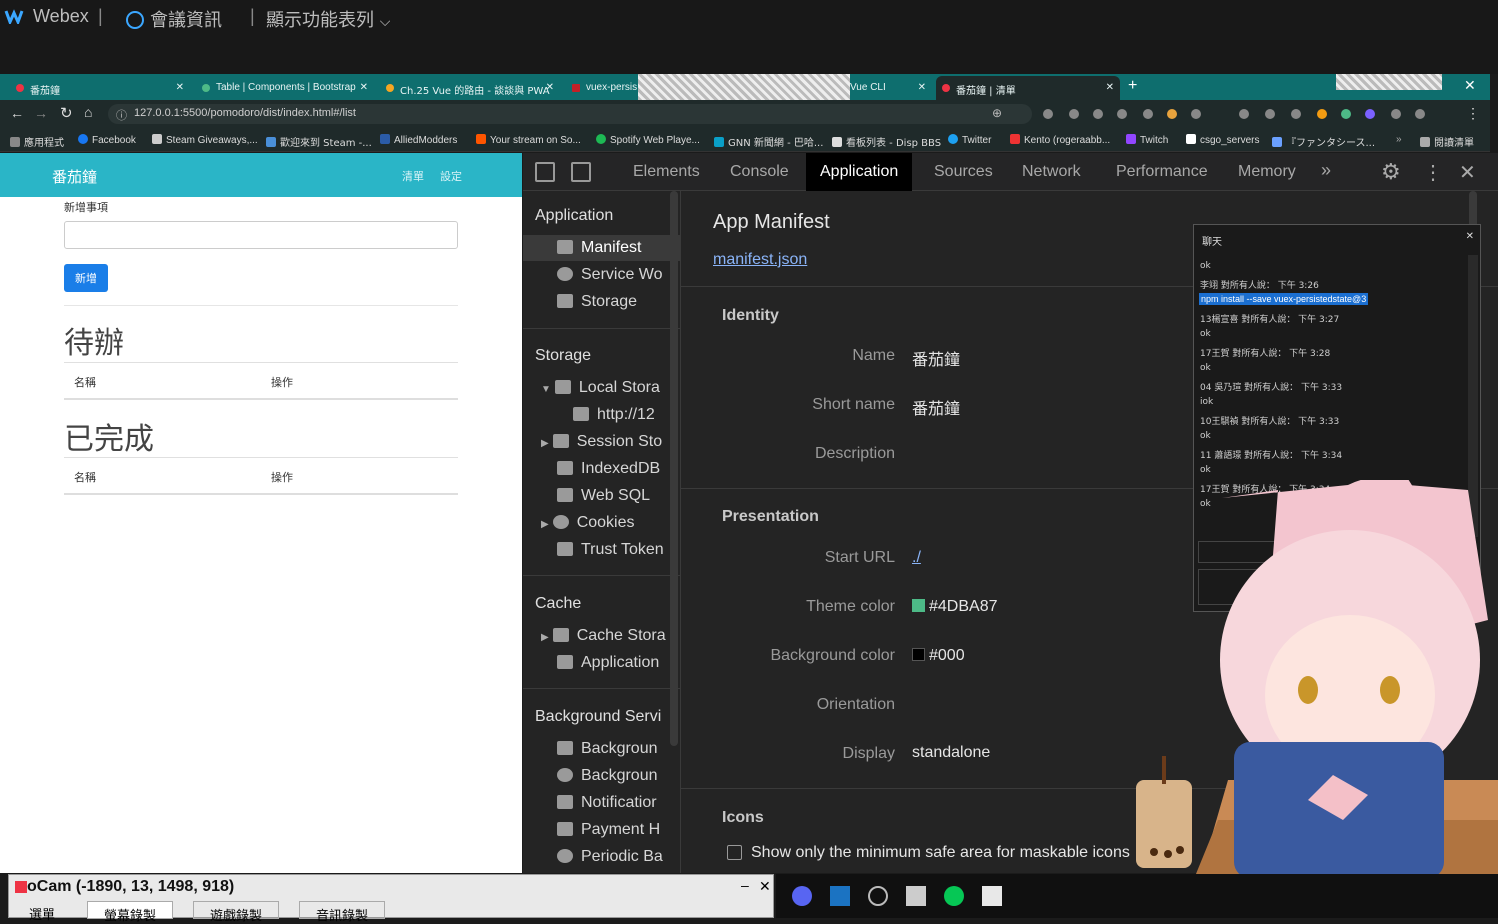 Image resolution: width=1498 pixels, height=924 pixels. What do you see at coordinates (963, 172) in the screenshot?
I see `tab-sources: Sources` at bounding box center [963, 172].